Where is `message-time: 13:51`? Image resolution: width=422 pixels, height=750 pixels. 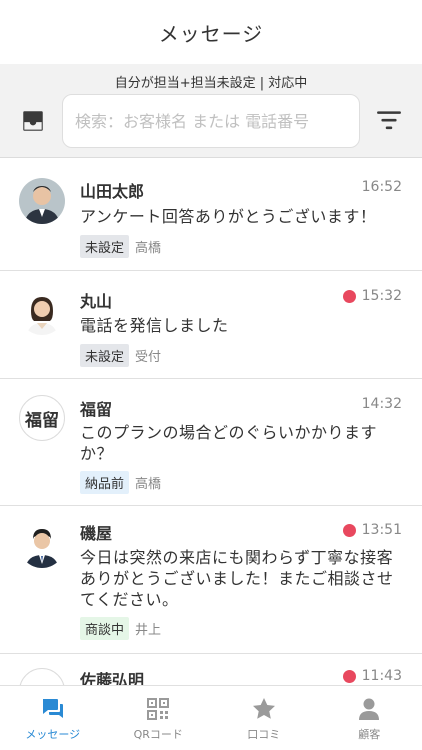 message-time: 13:51 is located at coordinates (372, 530).